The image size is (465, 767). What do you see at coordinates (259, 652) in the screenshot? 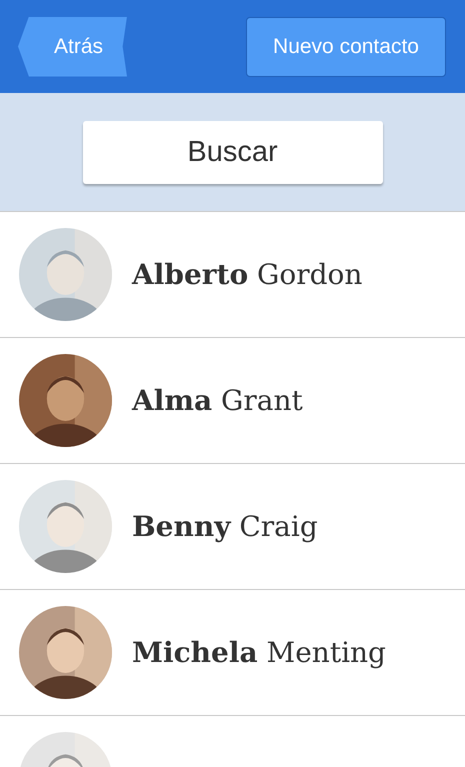
I see `contact-name: Michela Menting` at bounding box center [259, 652].